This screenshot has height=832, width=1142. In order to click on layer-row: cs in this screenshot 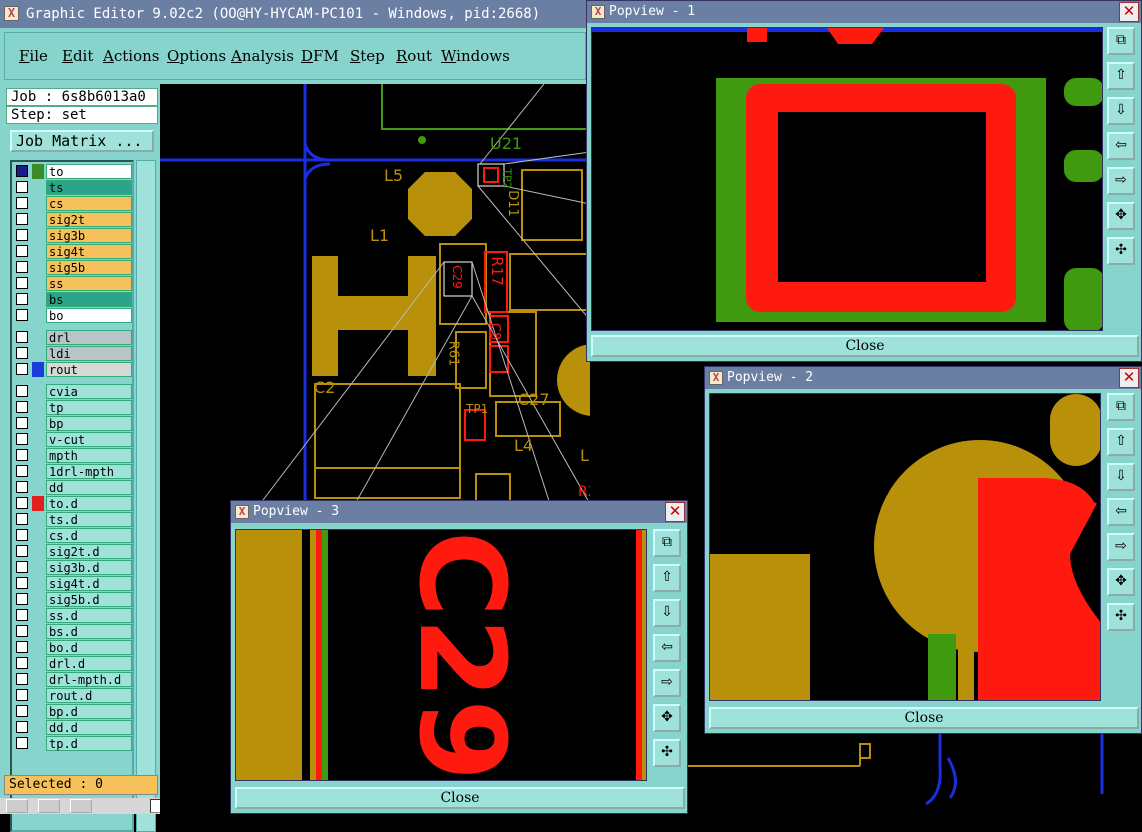, I will do `click(73, 203)`.